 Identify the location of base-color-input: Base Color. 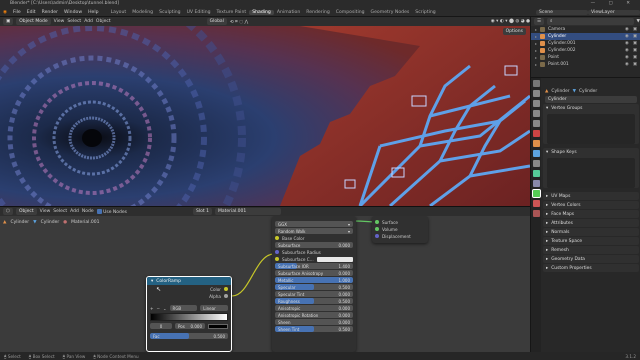
(314, 238).